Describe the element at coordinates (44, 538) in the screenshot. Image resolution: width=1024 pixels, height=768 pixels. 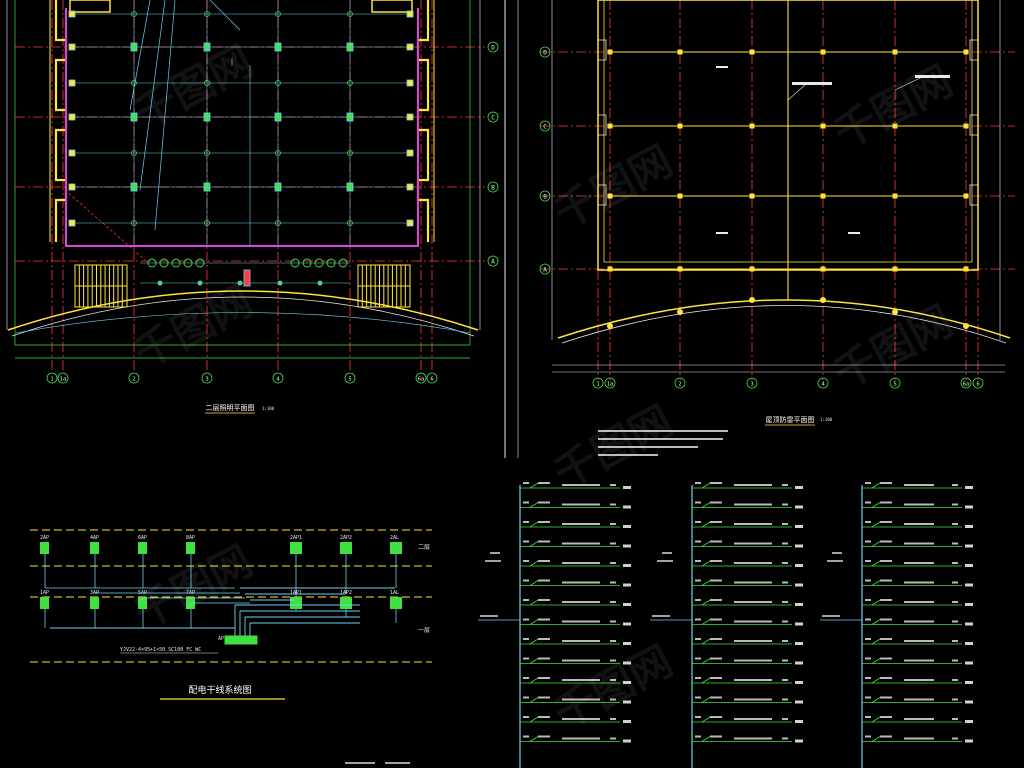
I see `upper-box-label: 2AP` at that location.